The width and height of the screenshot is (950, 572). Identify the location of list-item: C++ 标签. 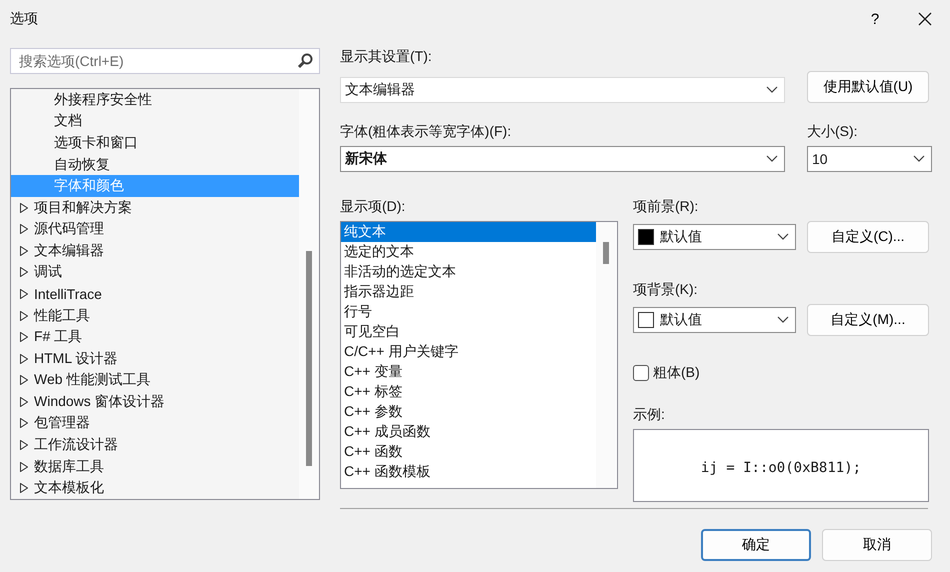
(468, 392).